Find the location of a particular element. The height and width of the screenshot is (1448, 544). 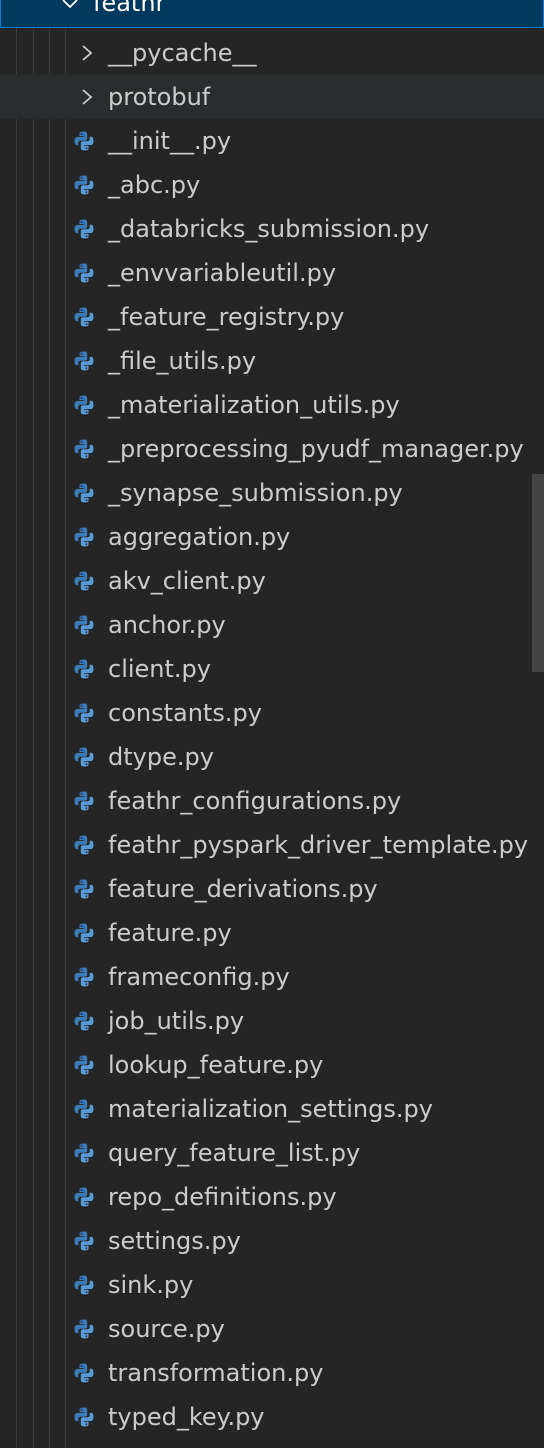

file-label: client.py is located at coordinates (159, 669).